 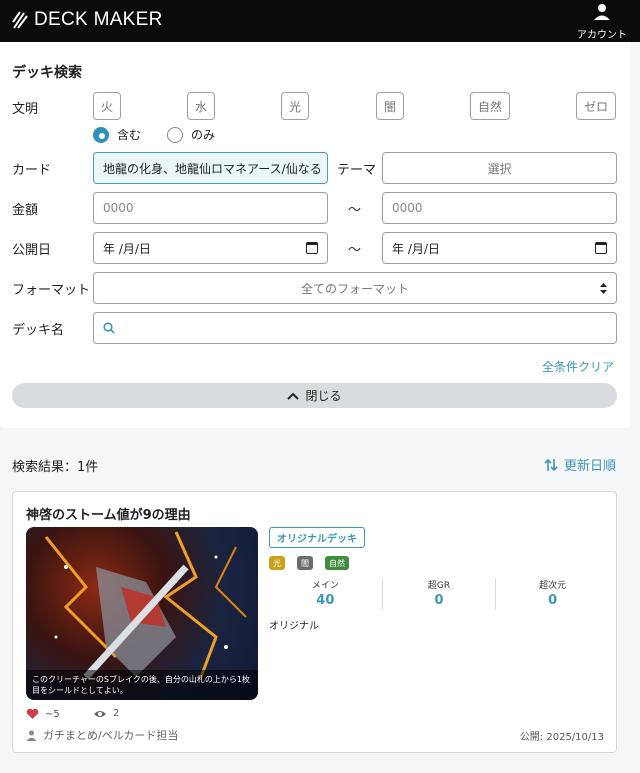 What do you see at coordinates (357, 170) in the screenshot?
I see `theme-label: テーマ` at bounding box center [357, 170].